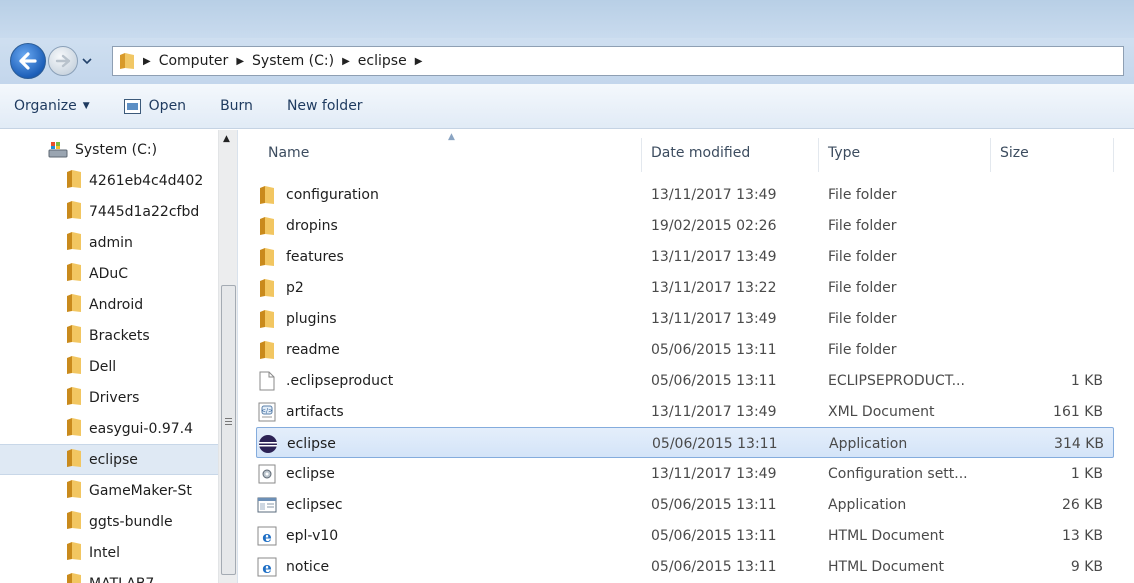 This screenshot has height=583, width=1134. I want to click on file-name: plugins, so click(311, 318).